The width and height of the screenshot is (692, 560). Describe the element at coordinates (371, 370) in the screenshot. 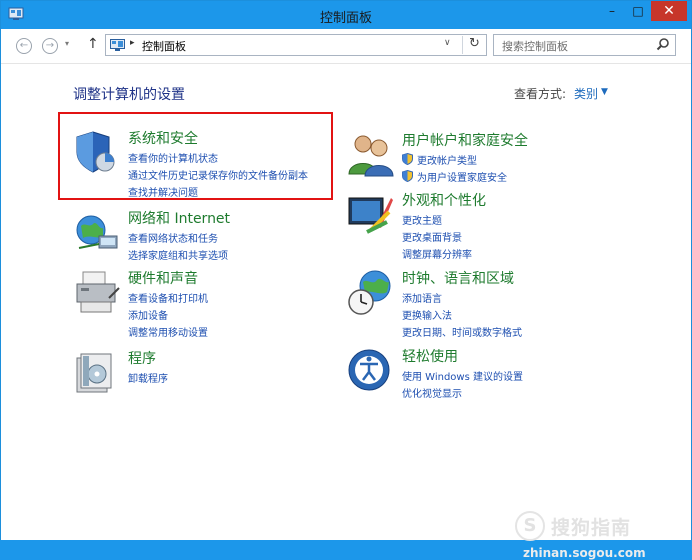

I see `ease-of-access-icon` at that location.